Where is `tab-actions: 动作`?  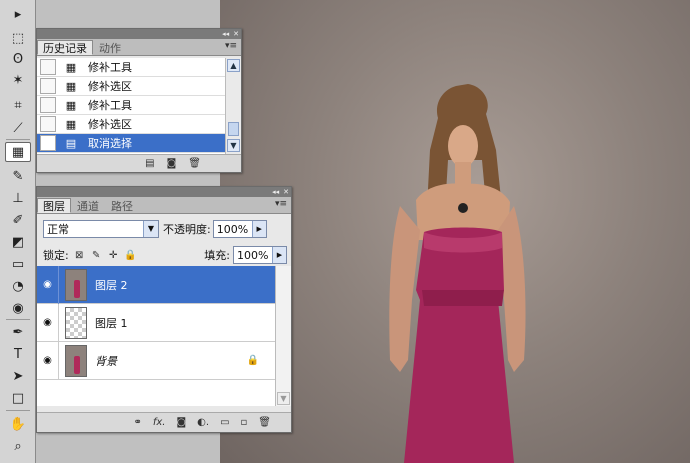
tab-actions: 动作 is located at coordinates (110, 47).